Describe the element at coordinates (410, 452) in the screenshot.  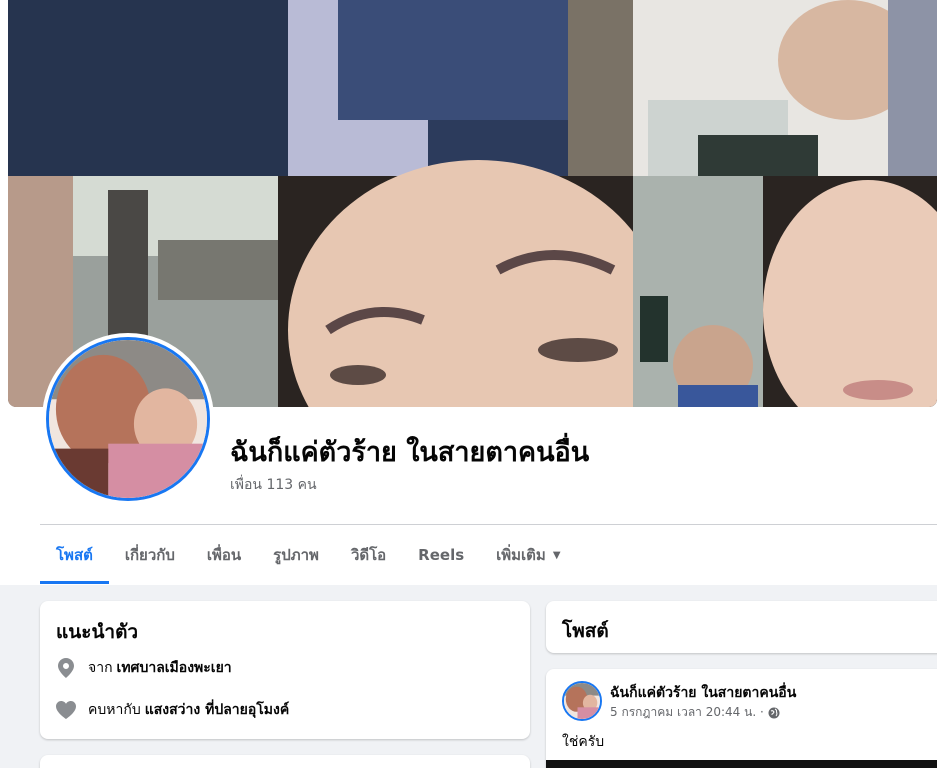
I see `profile-name: ฉันก็แค่ตัวร้าย ในสายตาคนอื่น` at that location.